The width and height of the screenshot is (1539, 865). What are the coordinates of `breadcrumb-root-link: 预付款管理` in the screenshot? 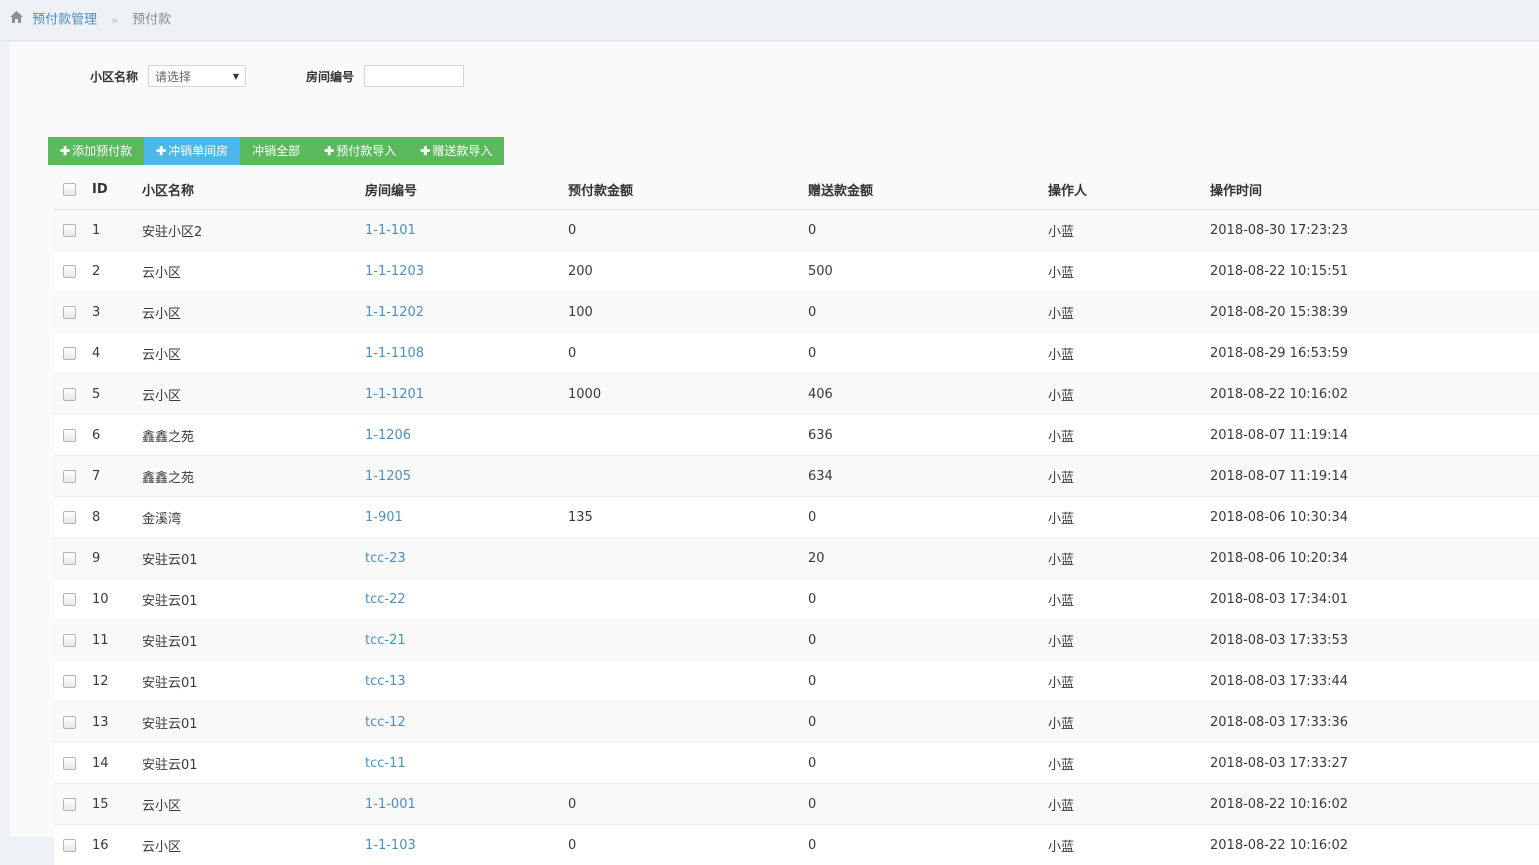 It's located at (64, 20).